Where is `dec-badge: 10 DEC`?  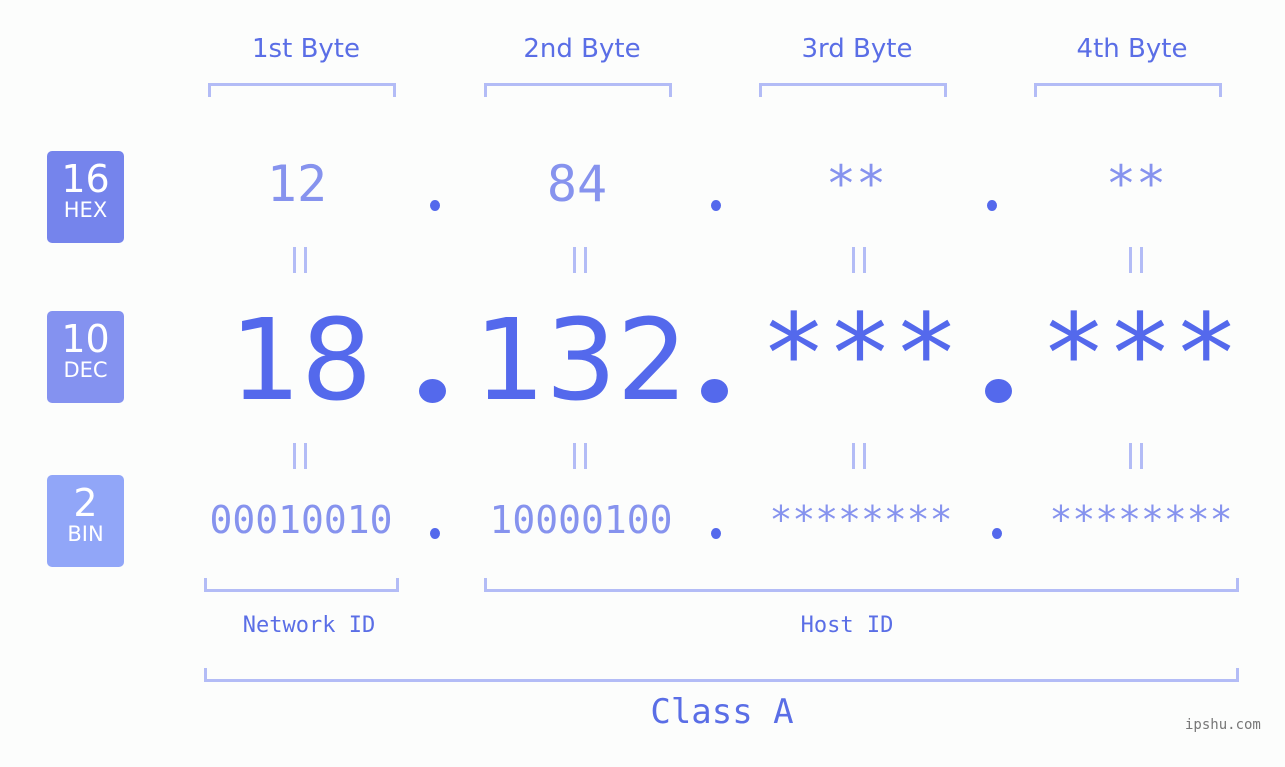
dec-badge: 10 DEC is located at coordinates (85, 357).